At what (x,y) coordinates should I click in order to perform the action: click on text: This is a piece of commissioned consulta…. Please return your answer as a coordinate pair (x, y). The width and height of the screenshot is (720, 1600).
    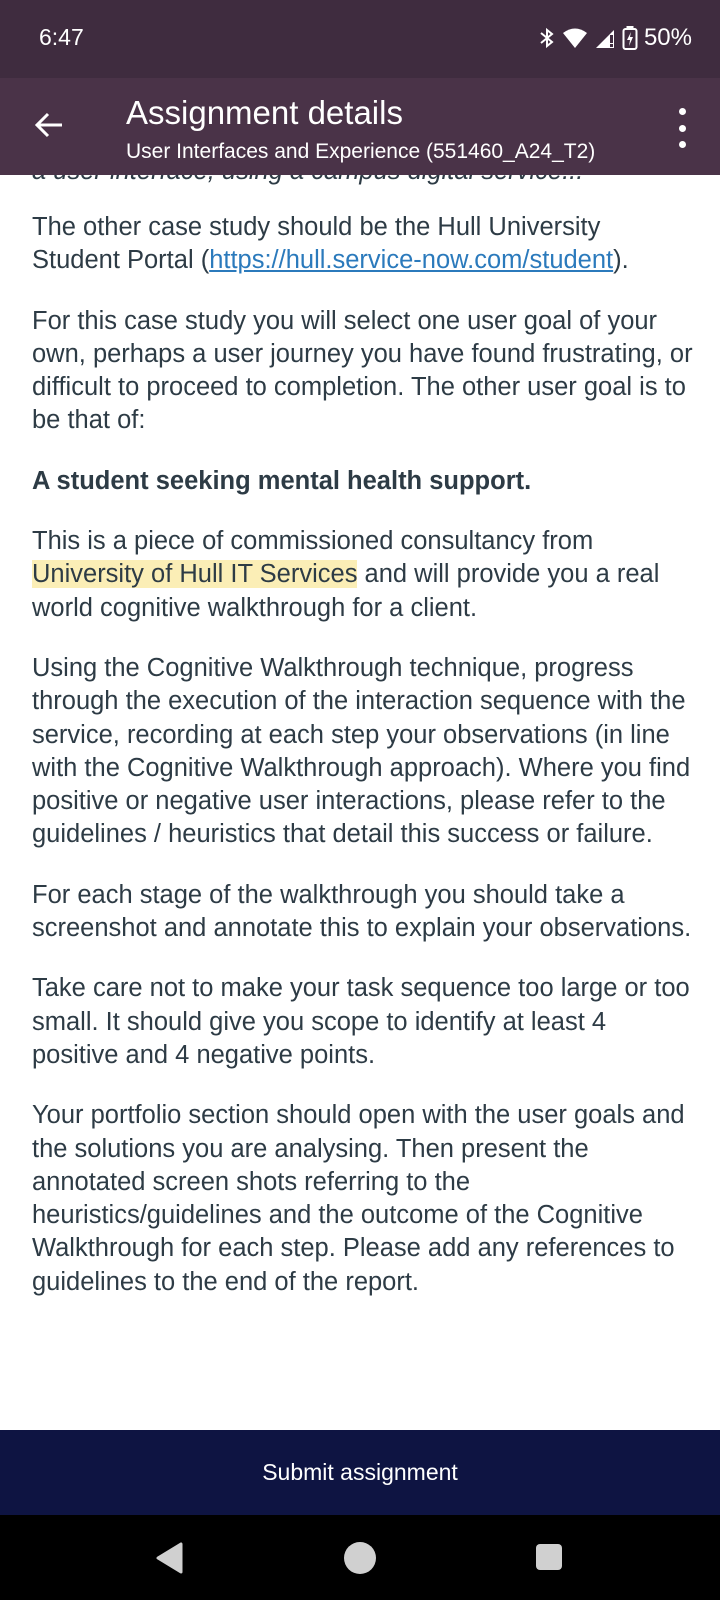
    Looking at the image, I should click on (313, 541).